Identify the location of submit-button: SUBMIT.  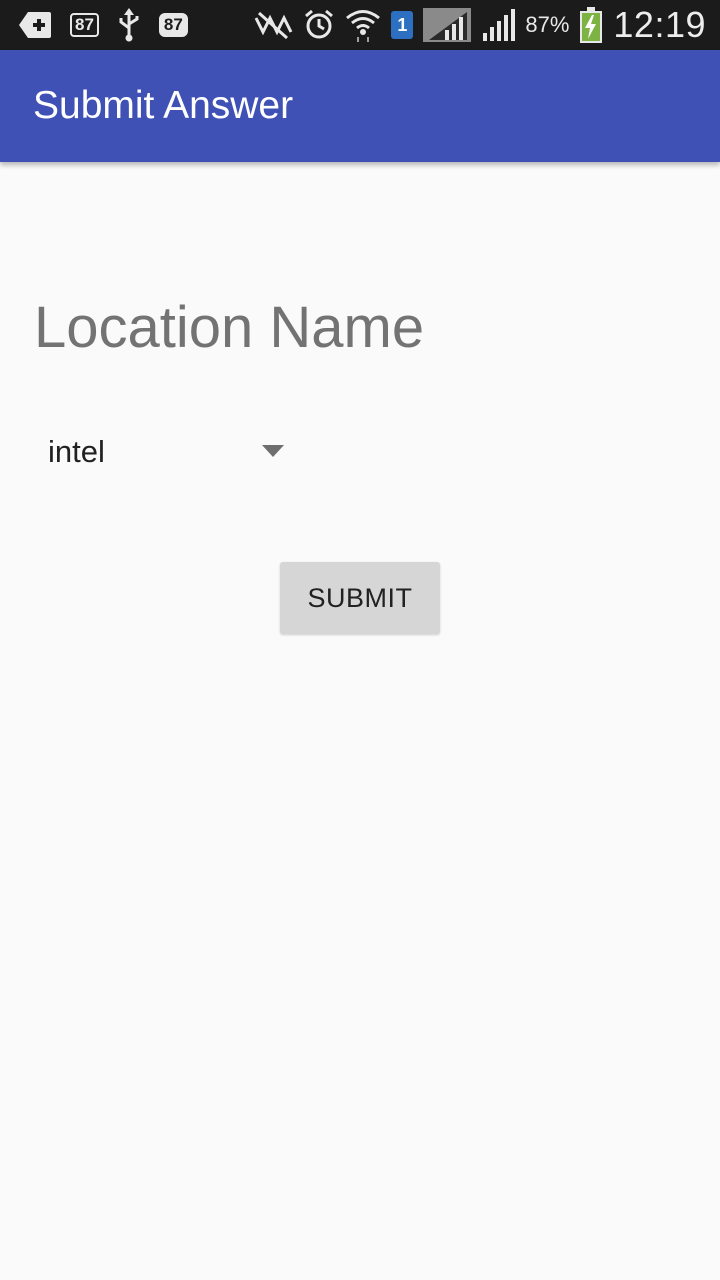
(360, 598).